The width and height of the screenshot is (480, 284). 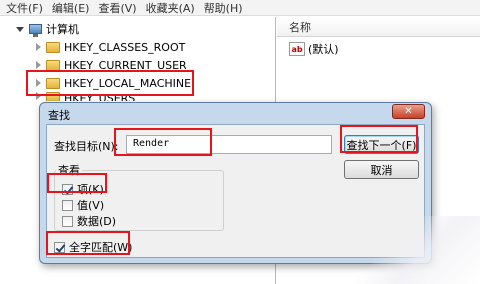 What do you see at coordinates (67, 205) in the screenshot?
I see `values-checkbox` at bounding box center [67, 205].